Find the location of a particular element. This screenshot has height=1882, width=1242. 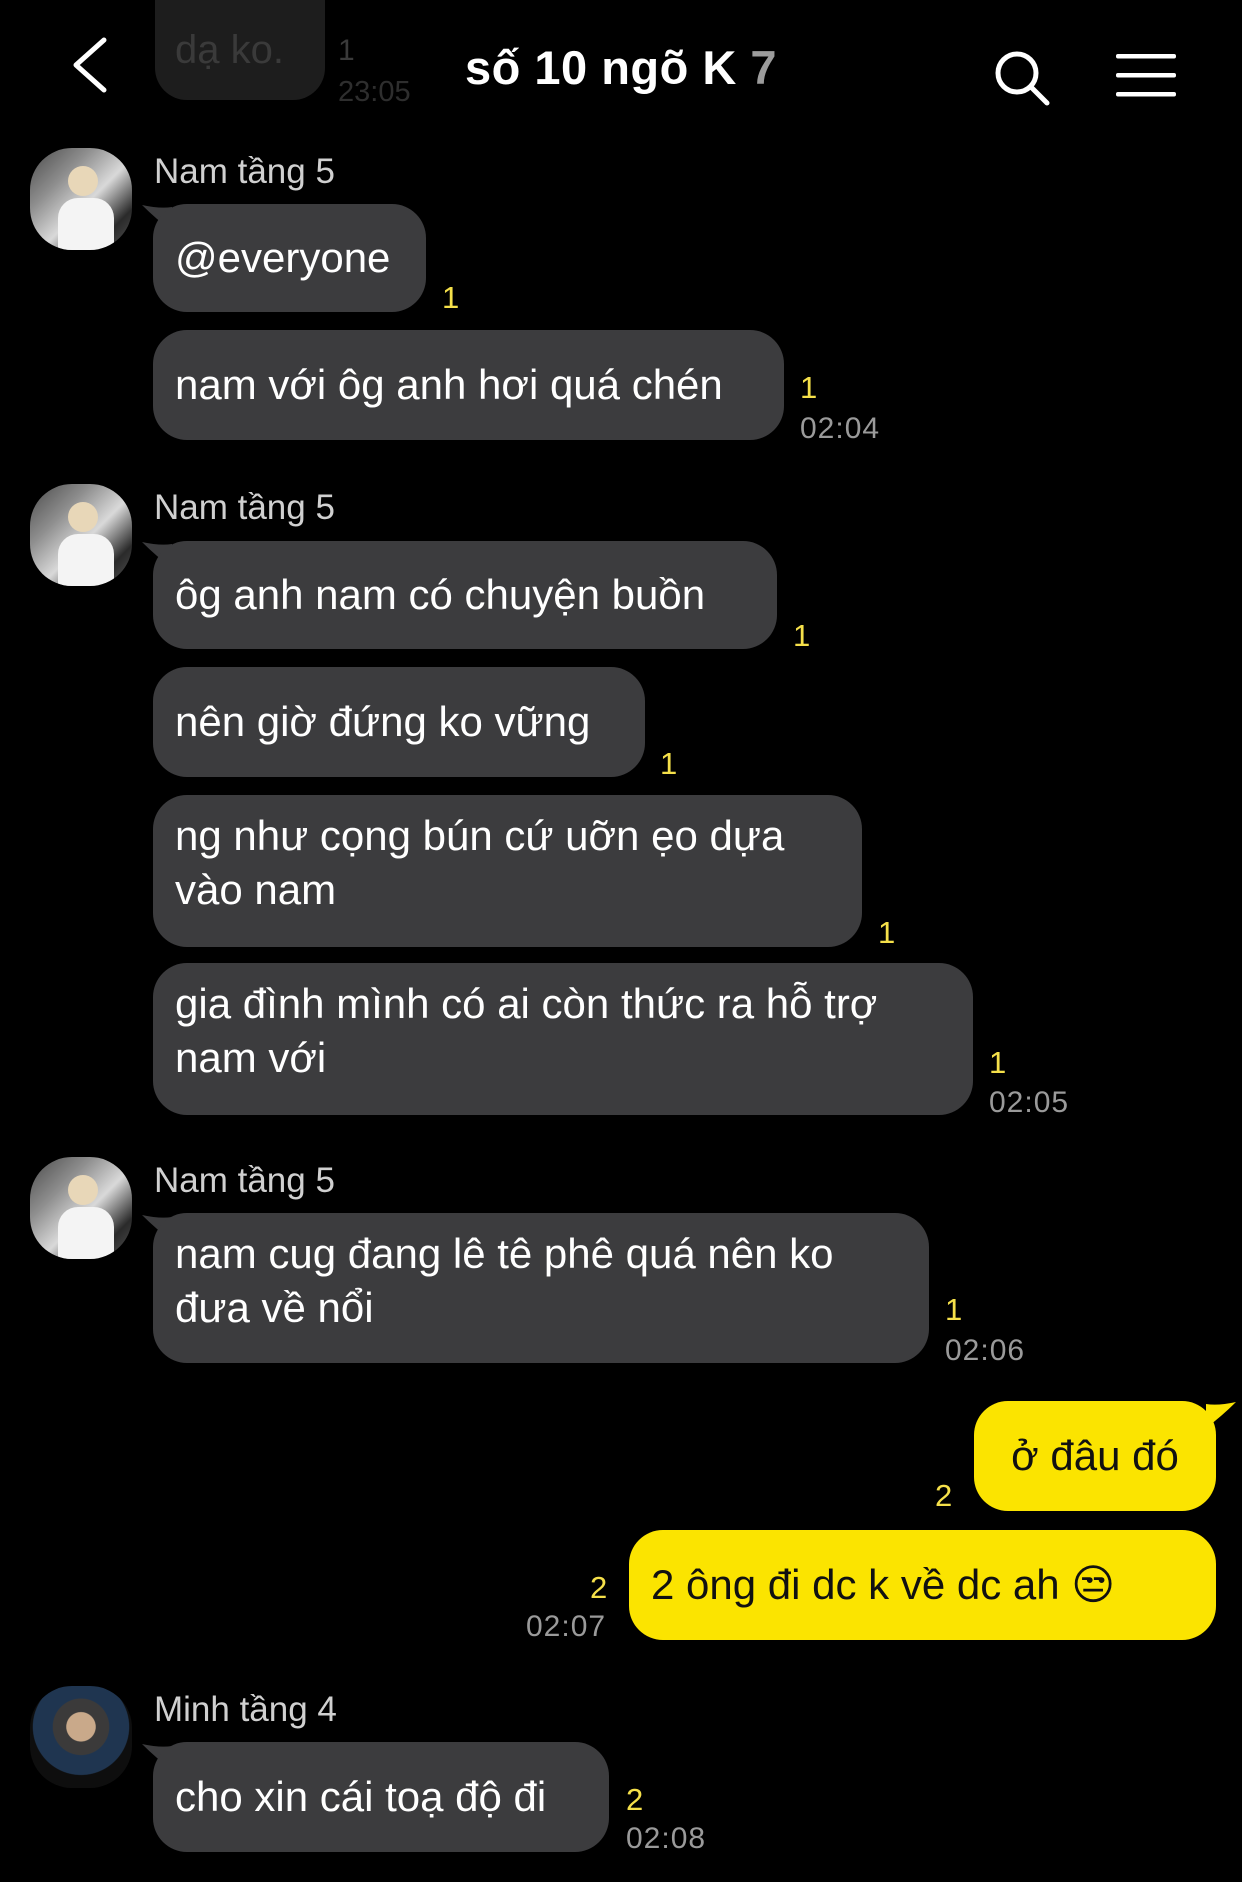

message-bubble: ôg anh nam có chuyện buồn is located at coordinates (465, 595).